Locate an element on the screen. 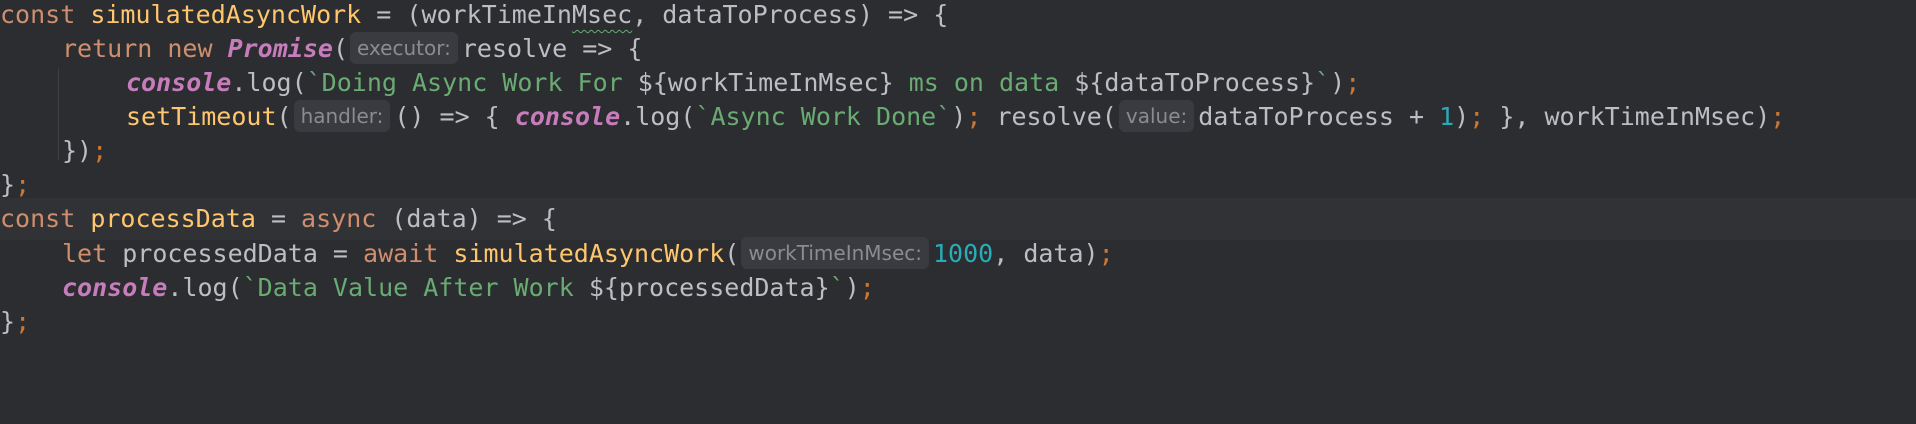  parameter-hint: handler: is located at coordinates (342, 116).